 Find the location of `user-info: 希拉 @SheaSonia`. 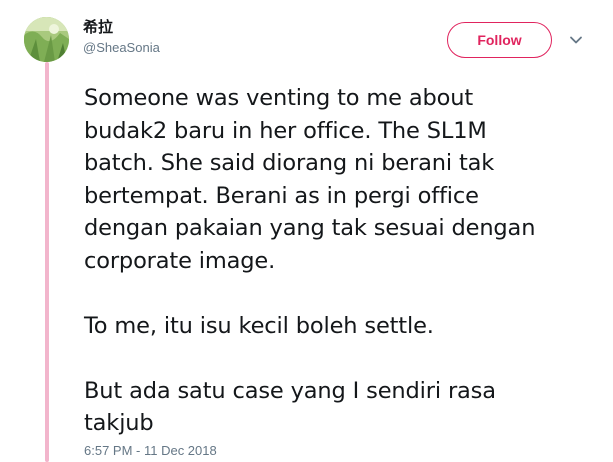

user-info: 希拉 @SheaSonia is located at coordinates (121, 37).